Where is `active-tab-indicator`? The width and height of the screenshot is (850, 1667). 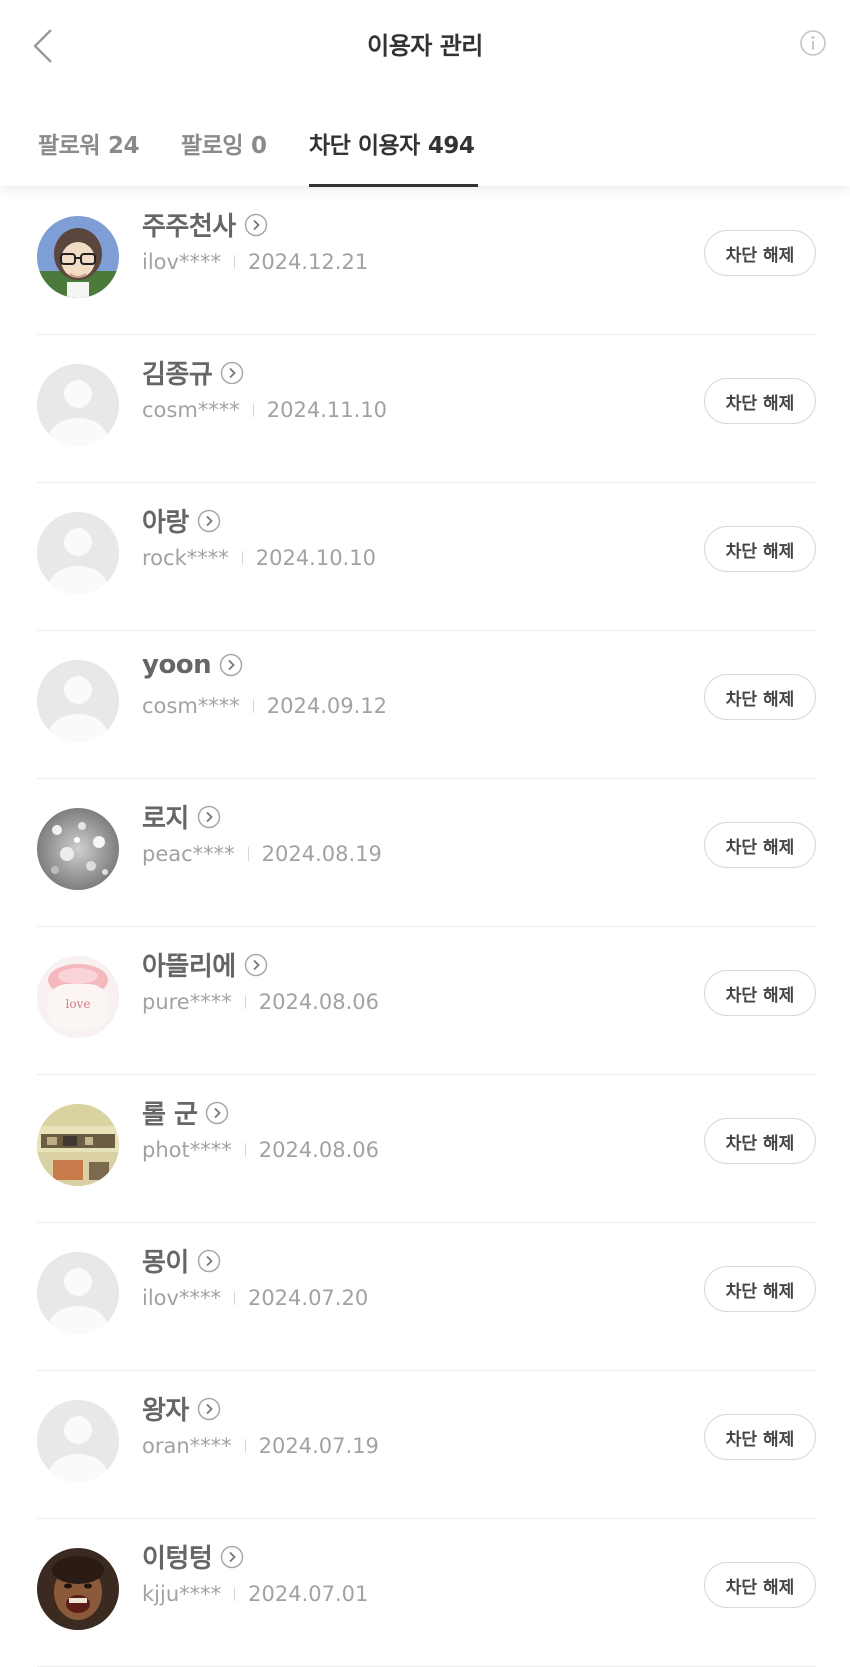 active-tab-indicator is located at coordinates (393, 185).